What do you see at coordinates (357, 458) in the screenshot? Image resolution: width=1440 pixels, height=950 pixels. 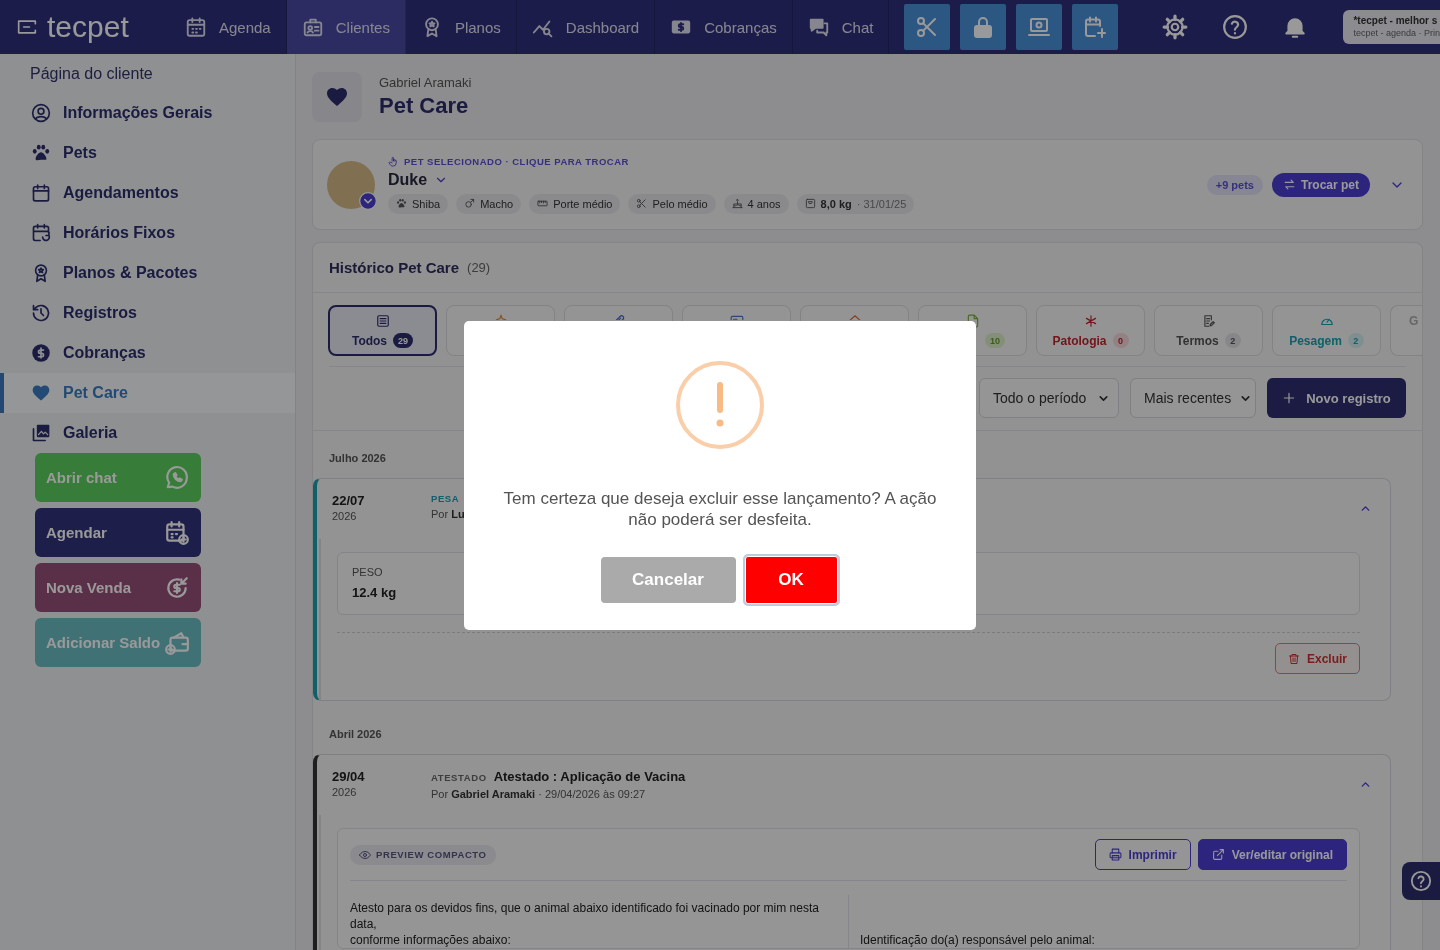 I see `month-heading: Julho 2026` at bounding box center [357, 458].